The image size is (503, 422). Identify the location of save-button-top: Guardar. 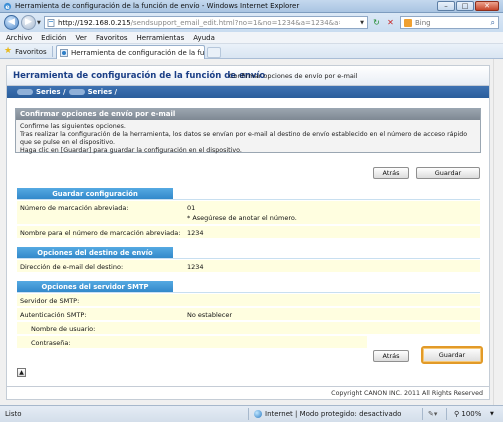
(448, 173).